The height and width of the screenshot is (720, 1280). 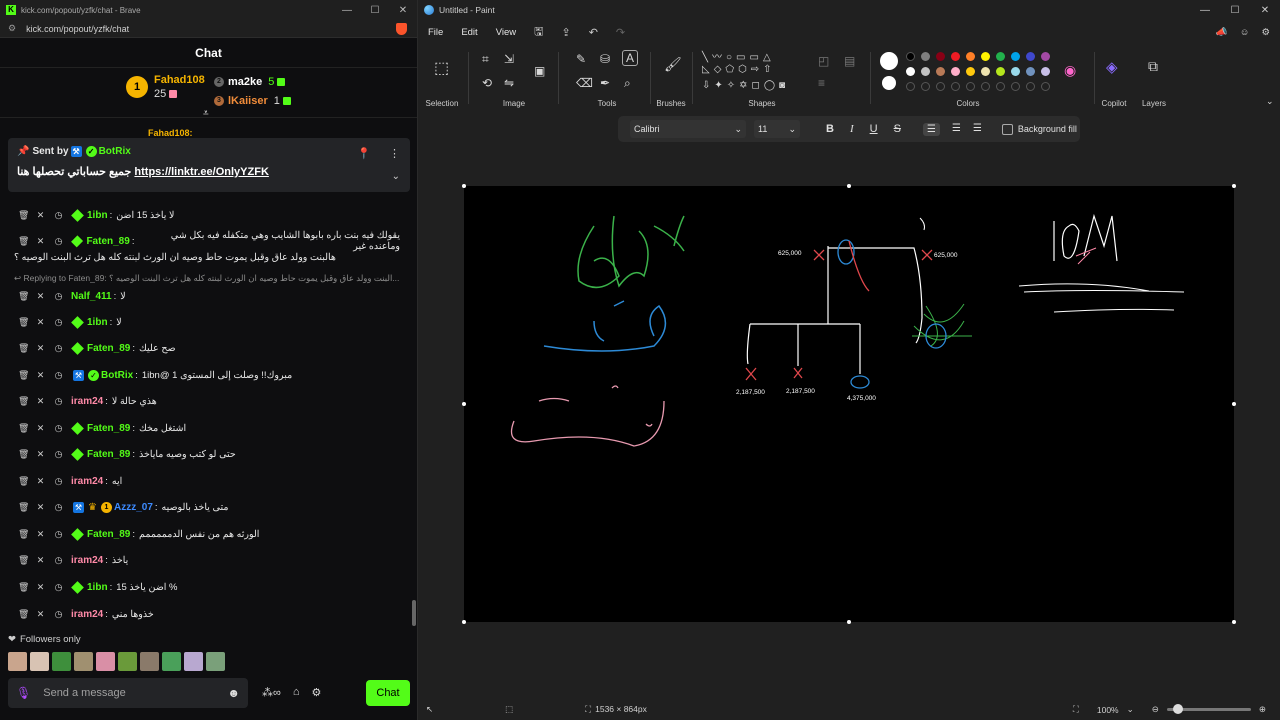 What do you see at coordinates (889, 83) in the screenshot?
I see `color-2-swatch` at bounding box center [889, 83].